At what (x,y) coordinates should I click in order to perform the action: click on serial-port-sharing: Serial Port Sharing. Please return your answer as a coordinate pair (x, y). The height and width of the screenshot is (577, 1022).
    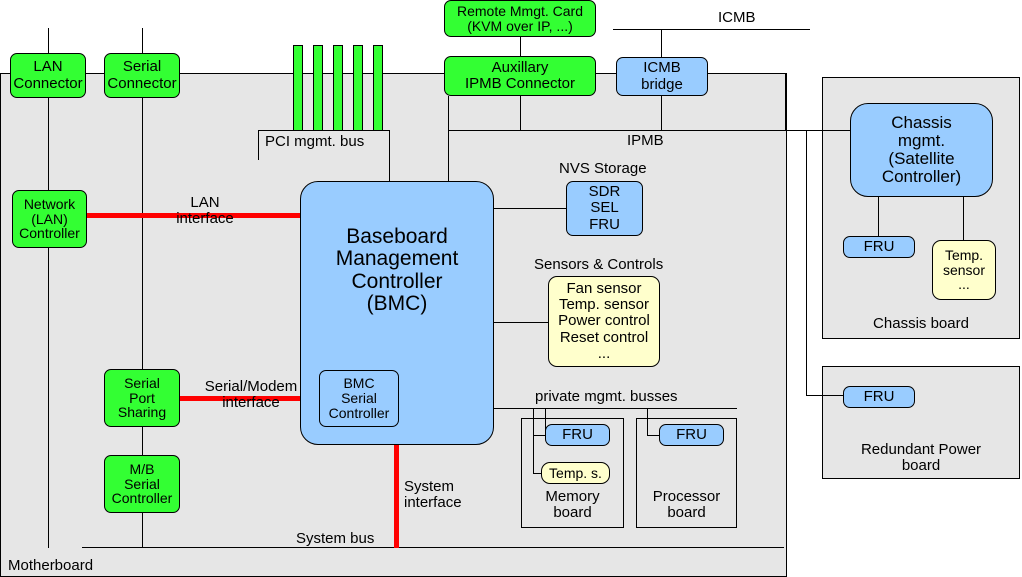
    Looking at the image, I should click on (142, 398).